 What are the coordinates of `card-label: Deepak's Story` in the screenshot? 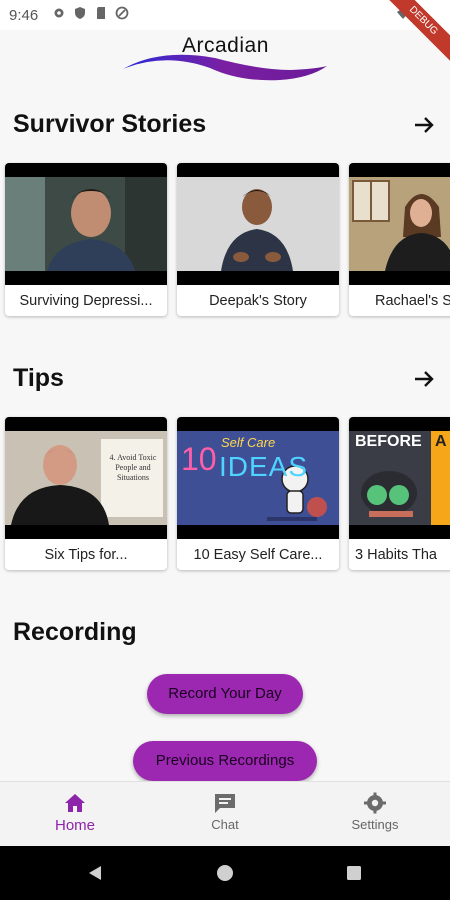 It's located at (258, 301).